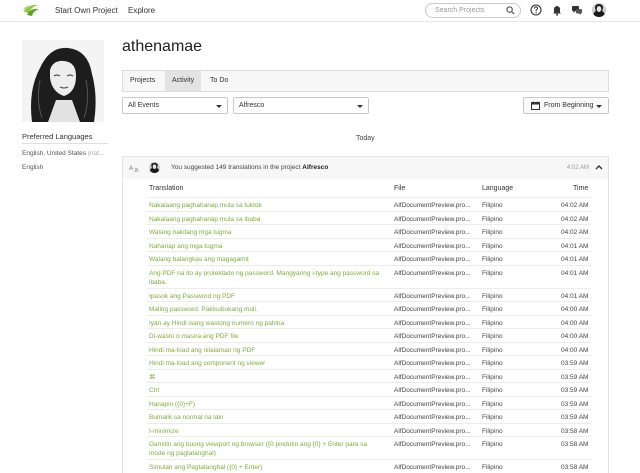  What do you see at coordinates (267, 205) in the screenshot?
I see `translation-link: Nakalaang paghahanap mula sa tuktok` at bounding box center [267, 205].